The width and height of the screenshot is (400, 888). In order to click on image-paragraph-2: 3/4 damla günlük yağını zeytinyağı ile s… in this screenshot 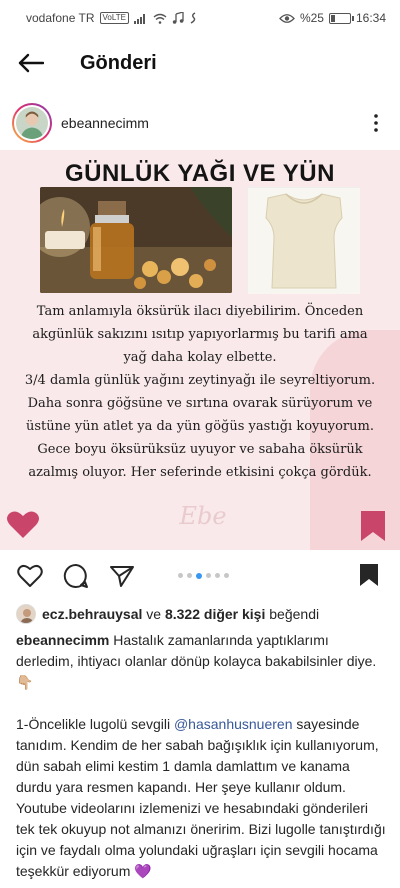, I will do `click(200, 380)`.